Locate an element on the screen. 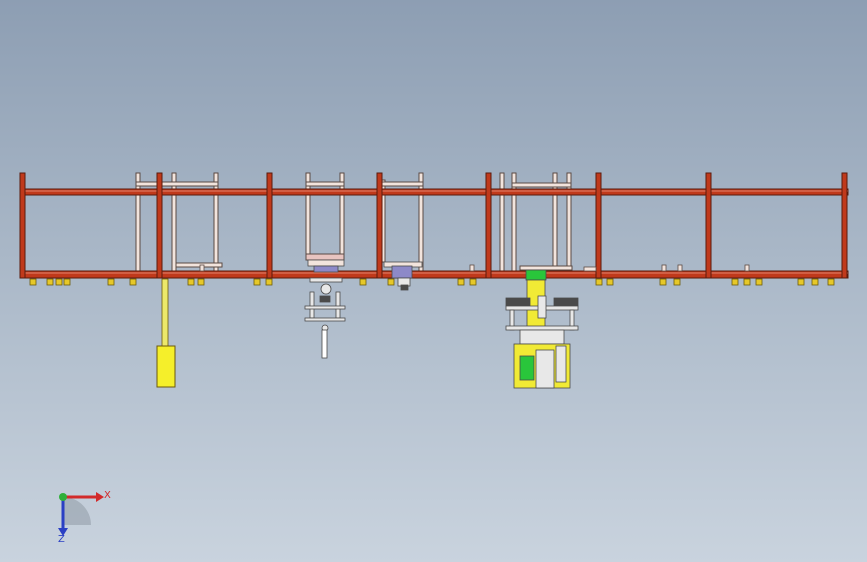 The width and height of the screenshot is (867, 562). foot-pads is located at coordinates (432, 282).